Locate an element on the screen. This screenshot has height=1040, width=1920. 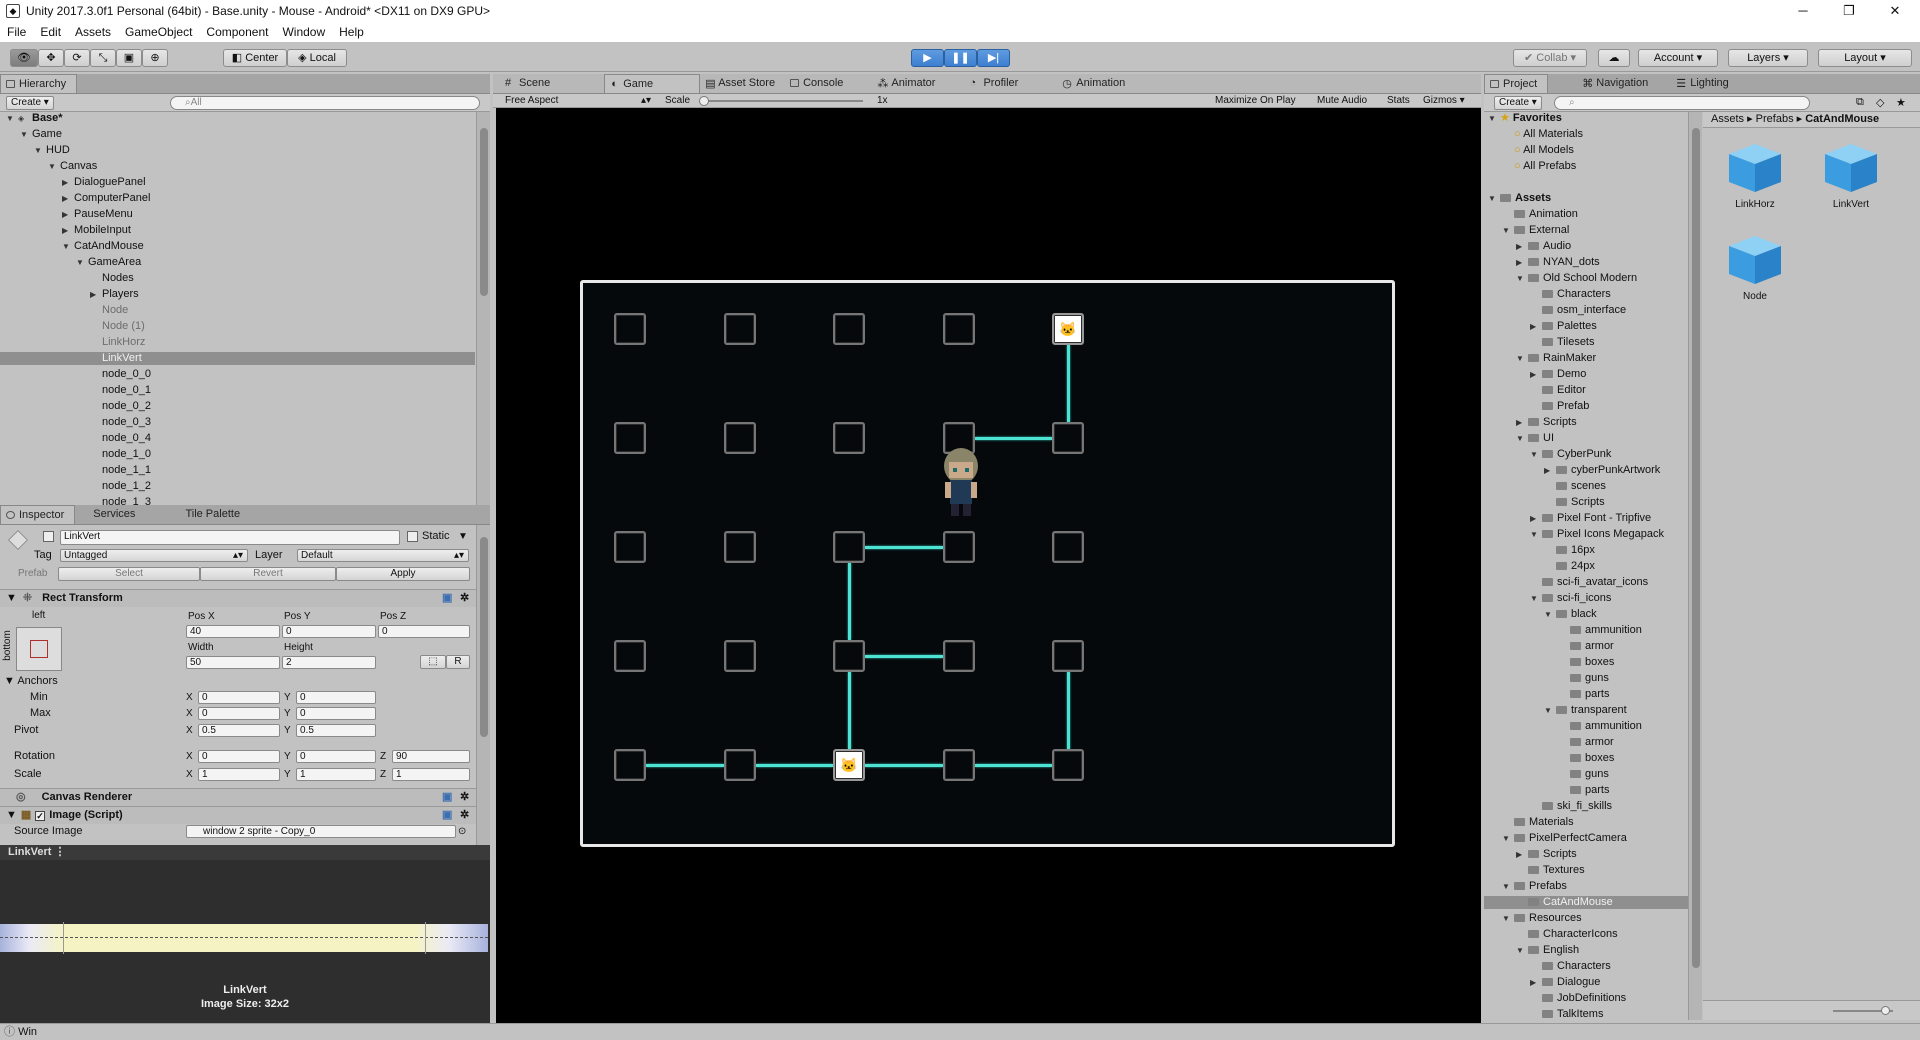
project-tree-item: ▼ Resources is located at coordinates (1586, 918).